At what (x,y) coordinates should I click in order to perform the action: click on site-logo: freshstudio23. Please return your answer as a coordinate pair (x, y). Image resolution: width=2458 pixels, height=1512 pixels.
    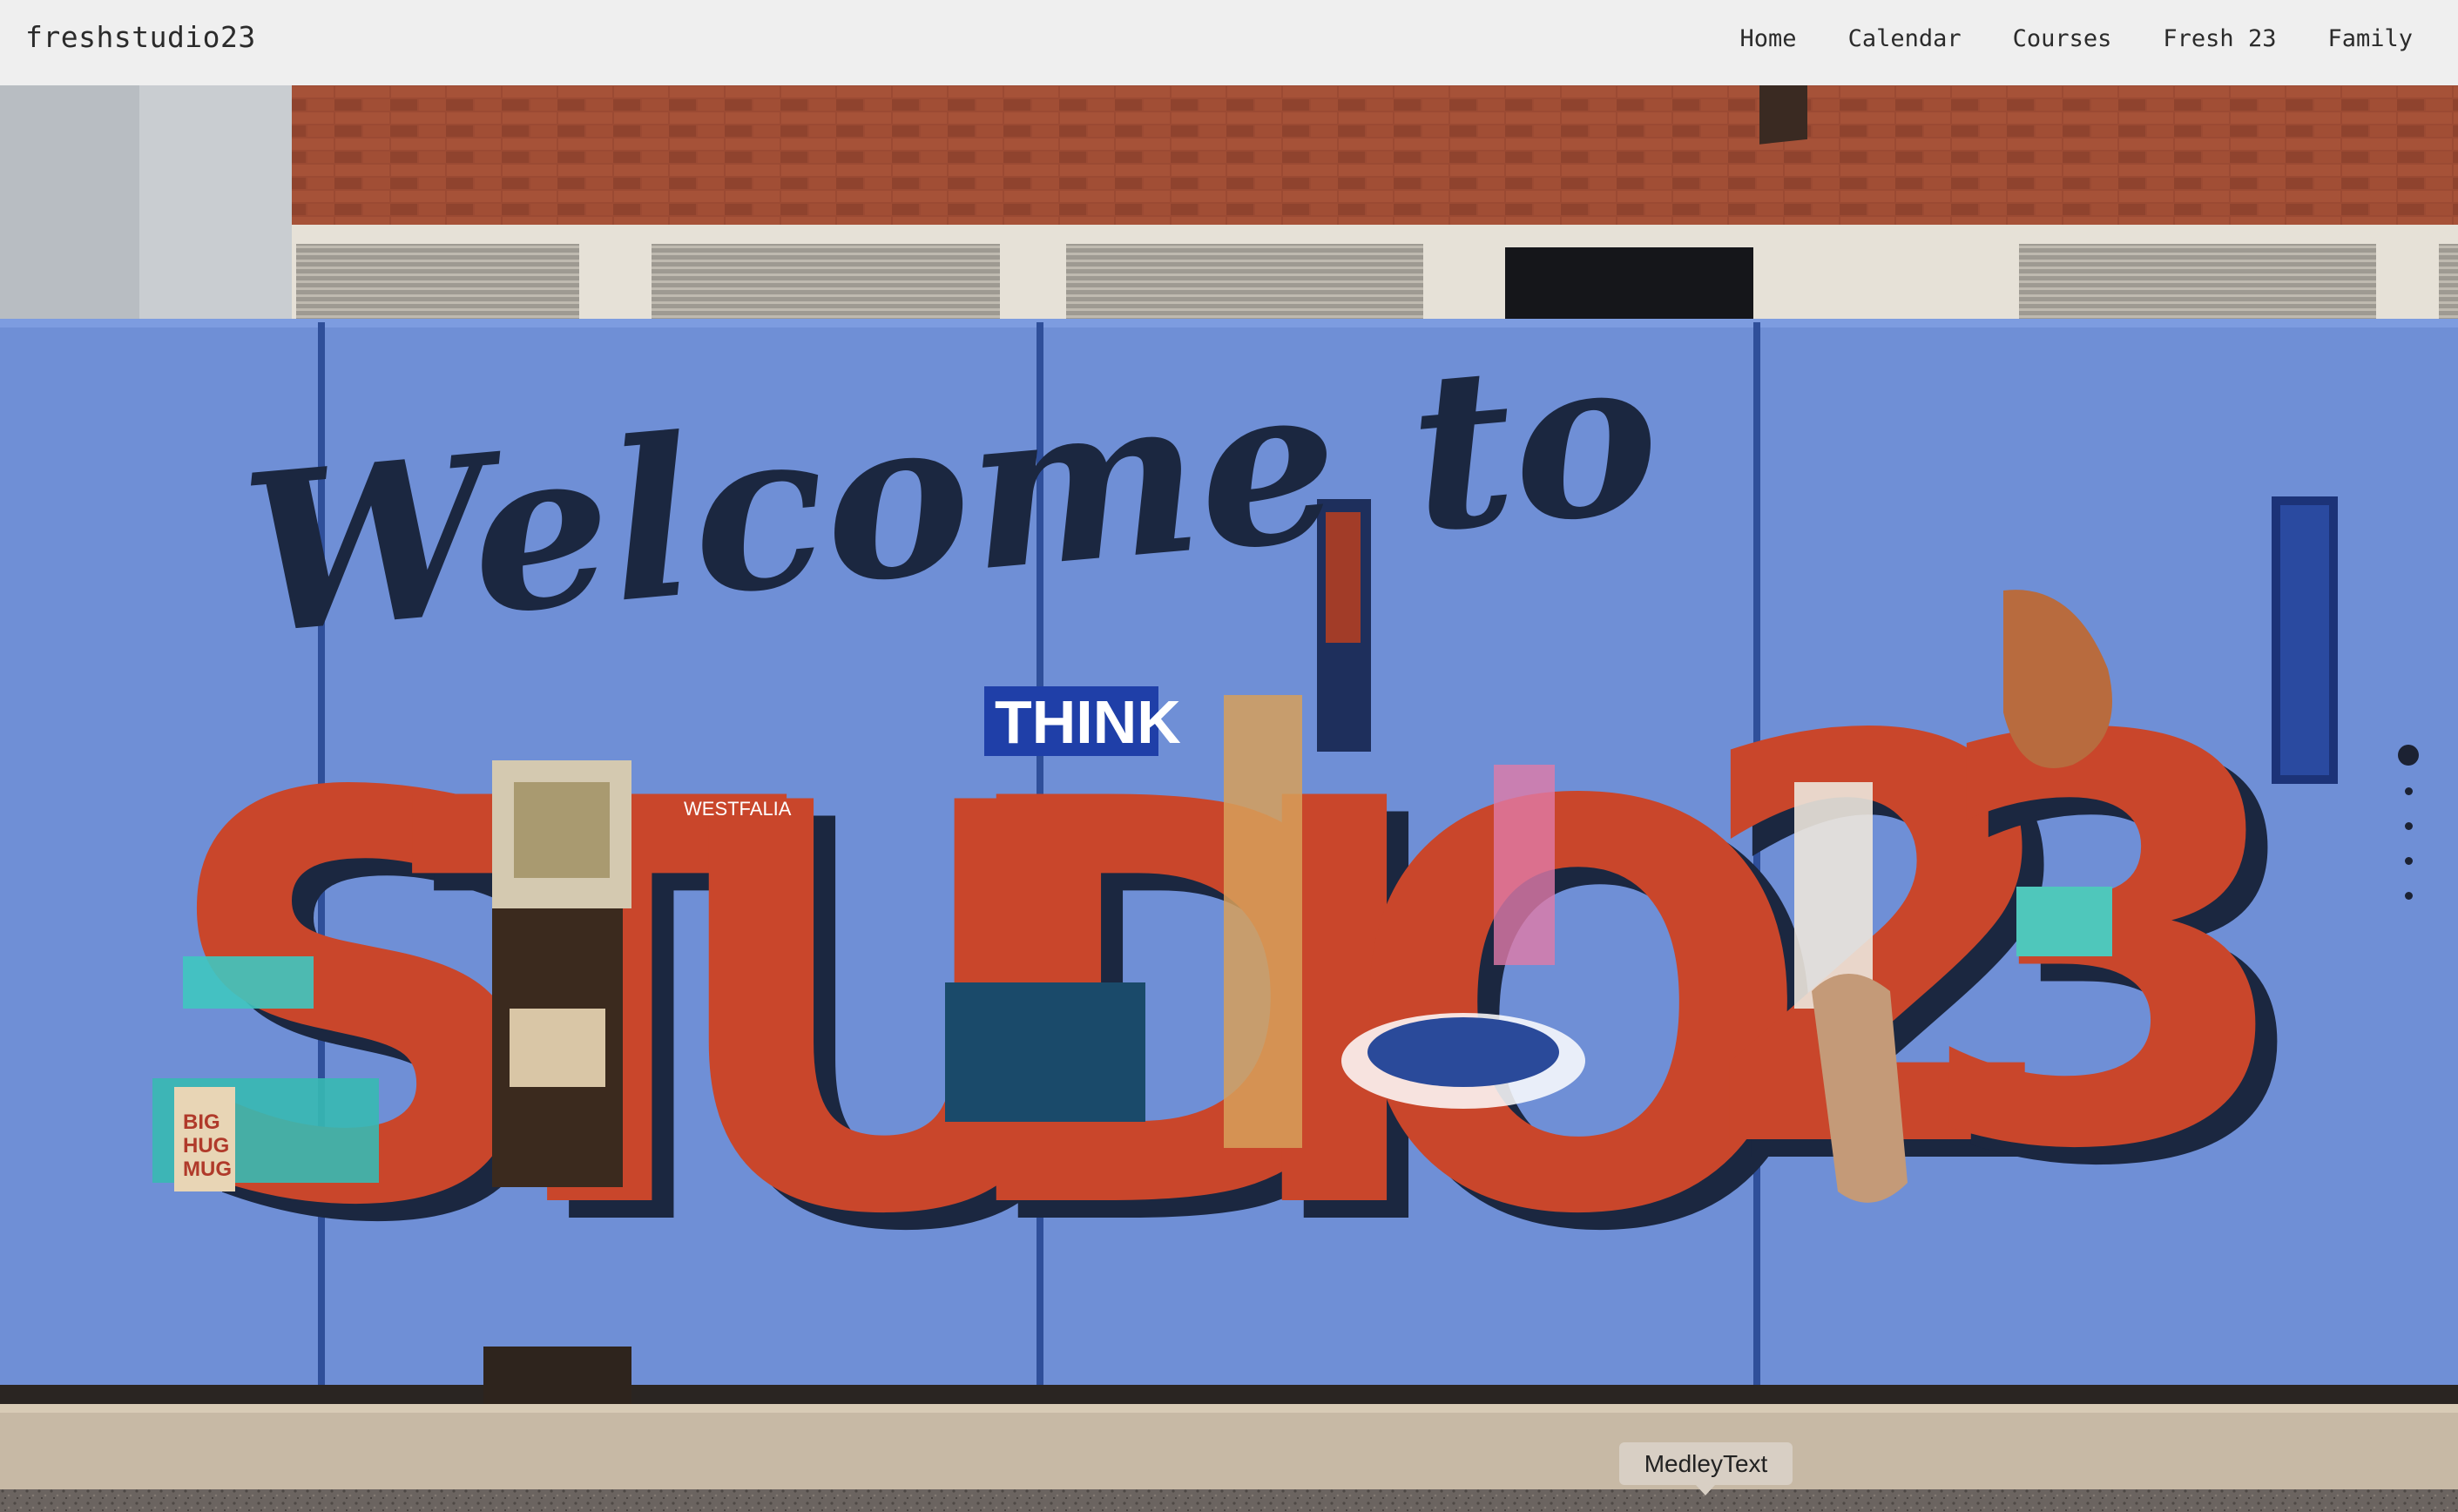
    Looking at the image, I should click on (140, 37).